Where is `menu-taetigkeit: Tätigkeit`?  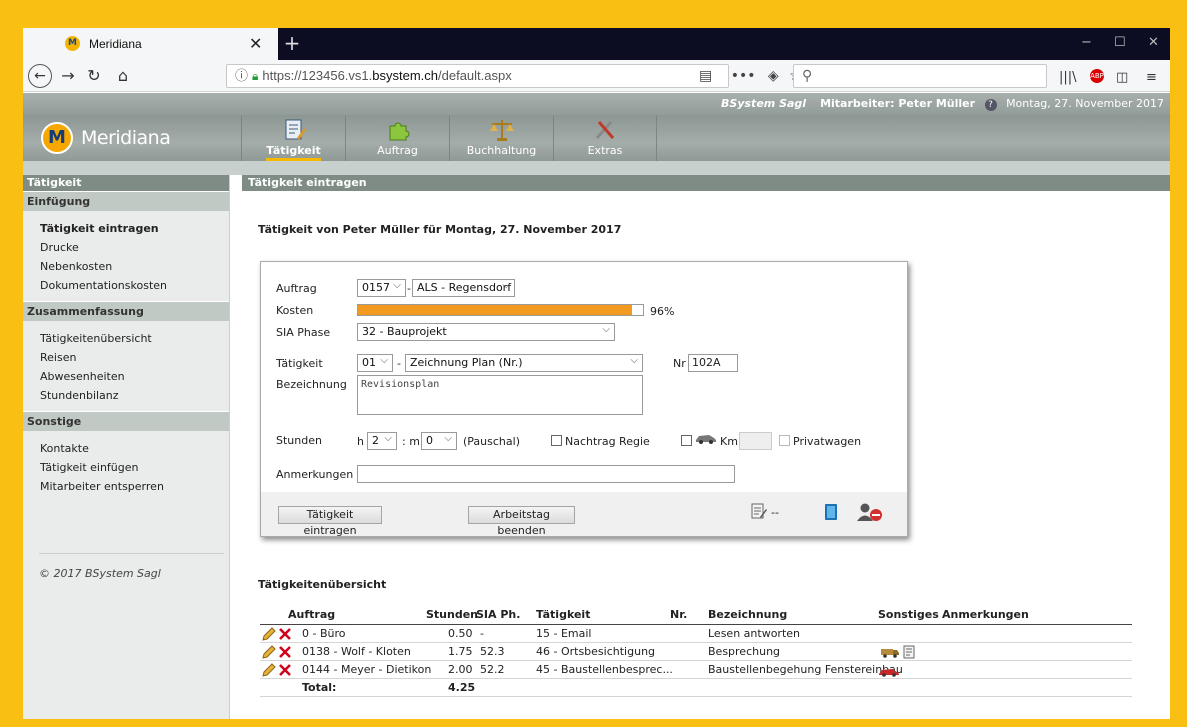
menu-taetigkeit: Tätigkeit is located at coordinates (293, 138).